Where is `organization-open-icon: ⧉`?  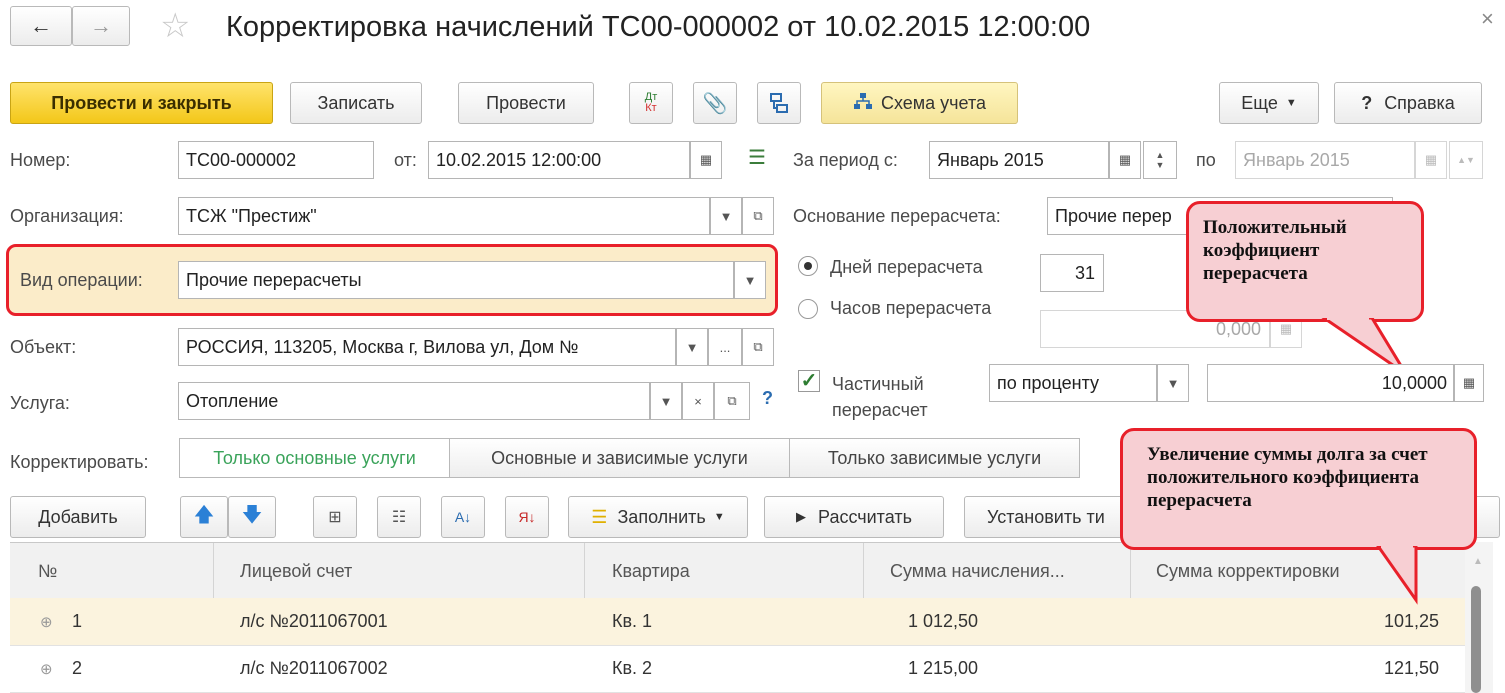
organization-open-icon: ⧉ is located at coordinates (758, 216).